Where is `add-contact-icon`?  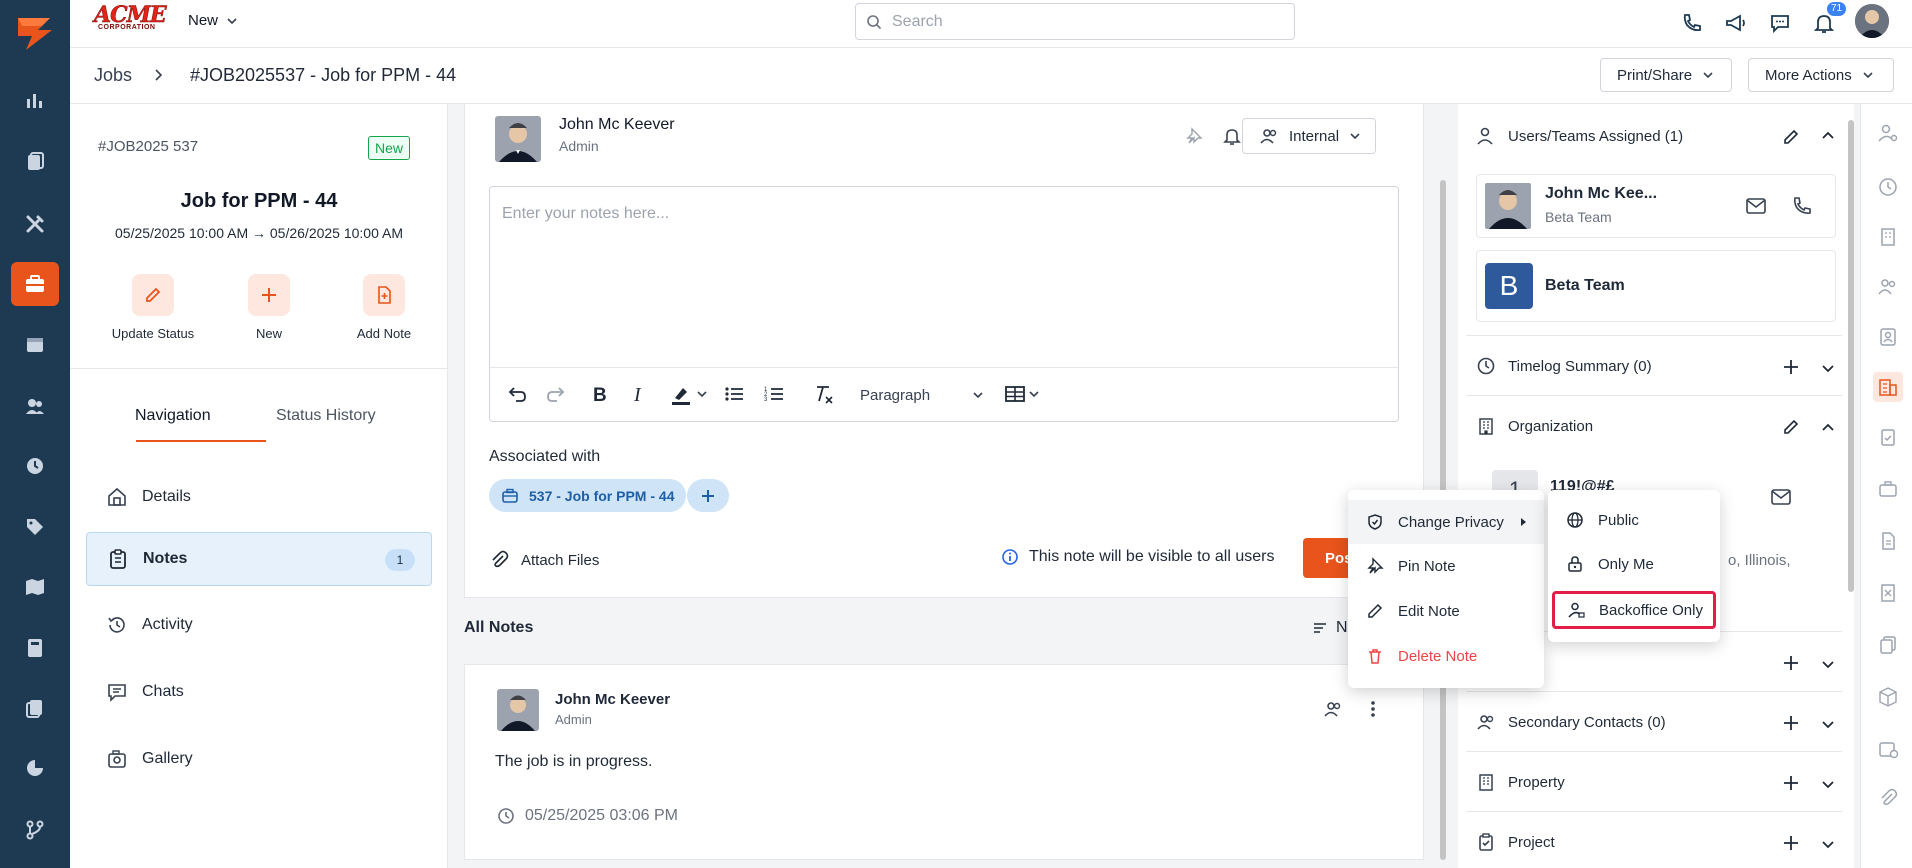
add-contact-icon is located at coordinates (1791, 663).